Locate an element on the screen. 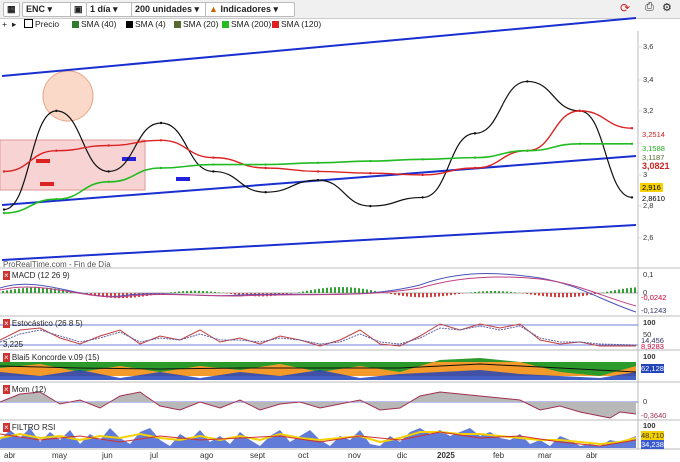  month-label: jun is located at coordinates (107, 455).